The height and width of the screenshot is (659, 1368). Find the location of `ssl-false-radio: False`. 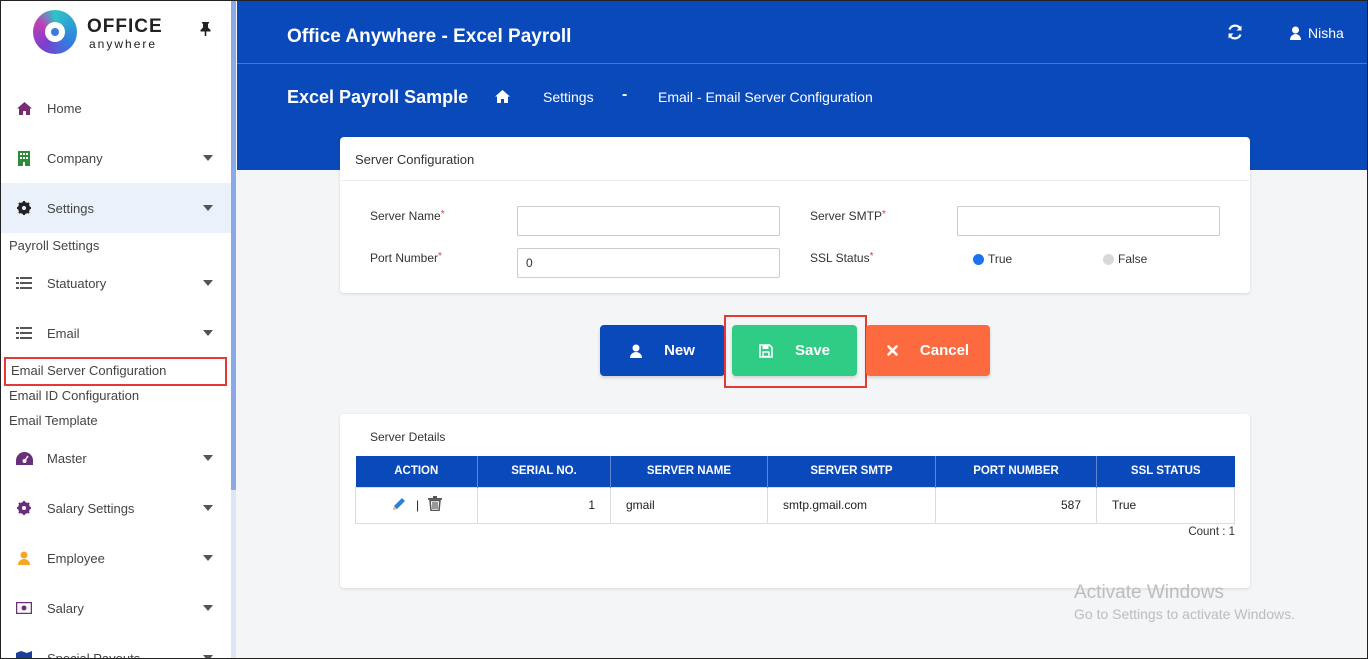

ssl-false-radio: False is located at coordinates (1125, 259).